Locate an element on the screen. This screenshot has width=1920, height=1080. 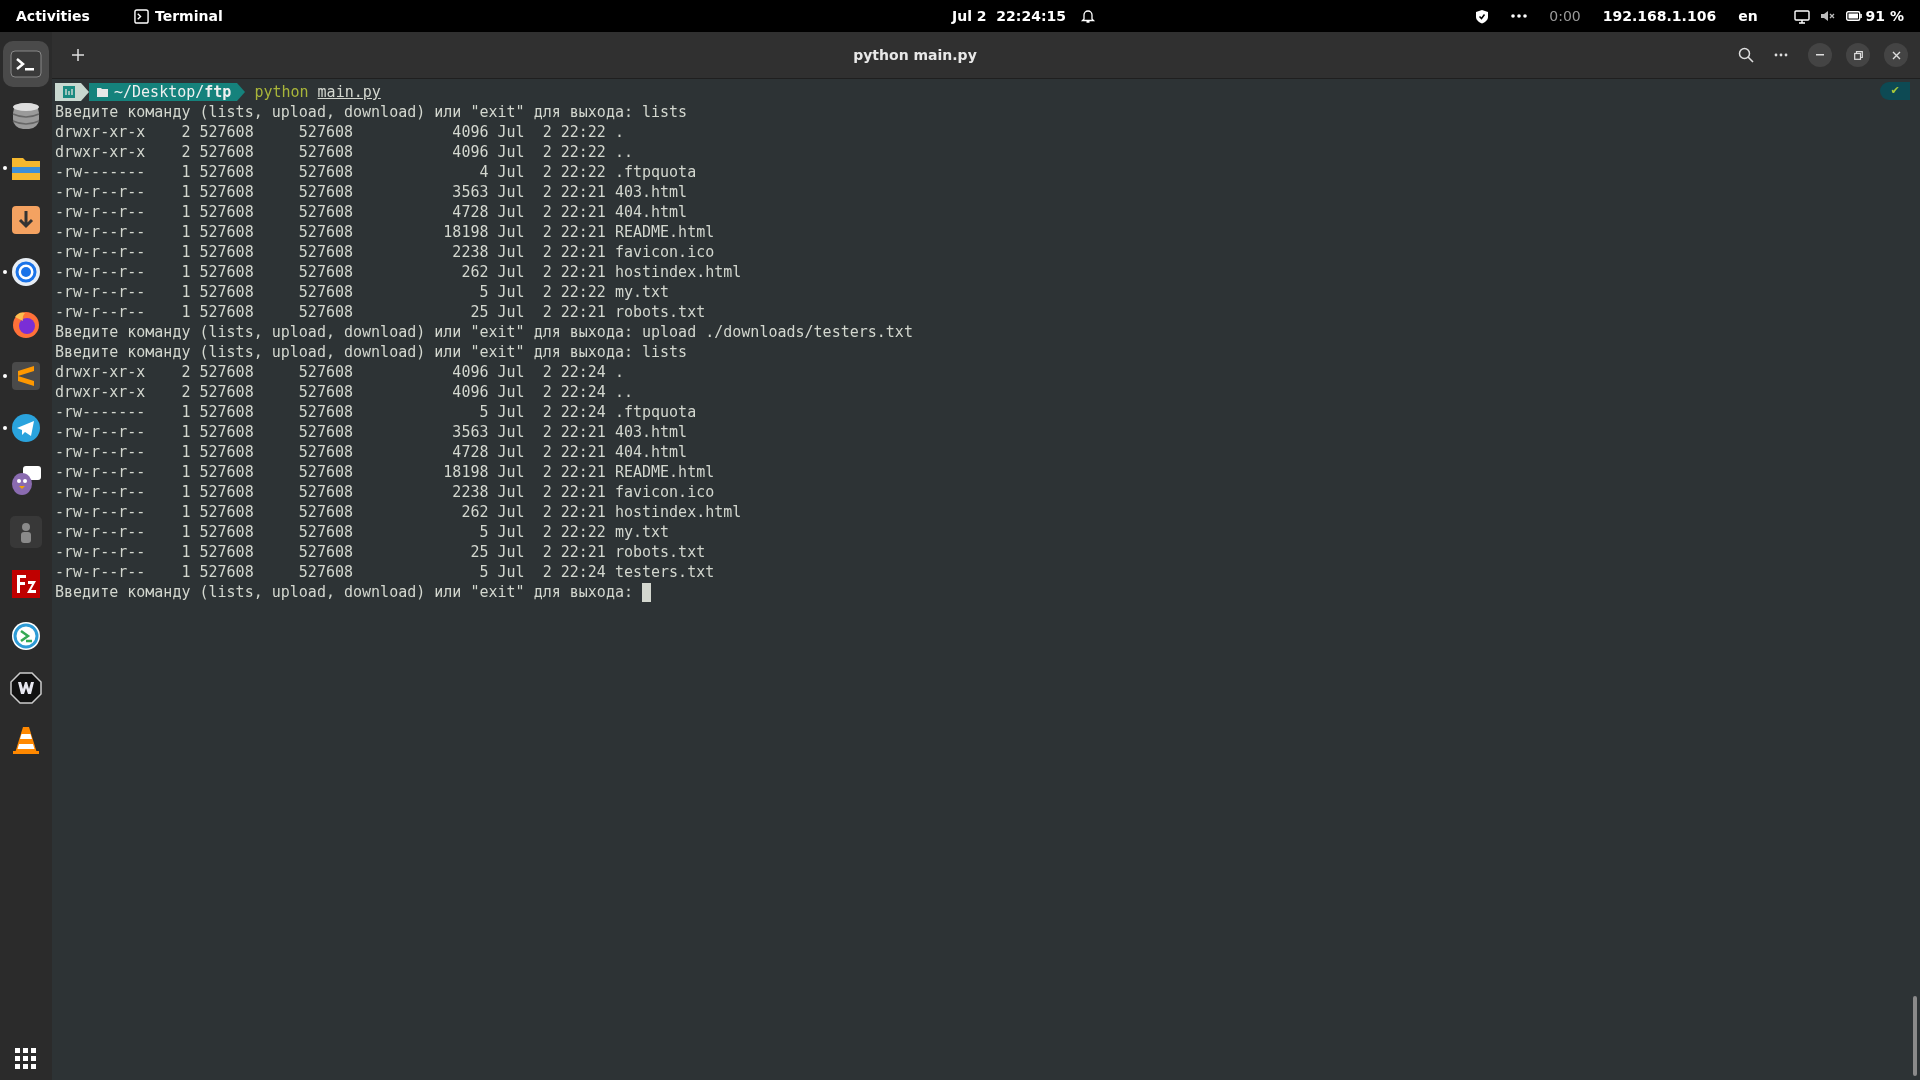
distro-logo-icon is located at coordinates (69, 92).